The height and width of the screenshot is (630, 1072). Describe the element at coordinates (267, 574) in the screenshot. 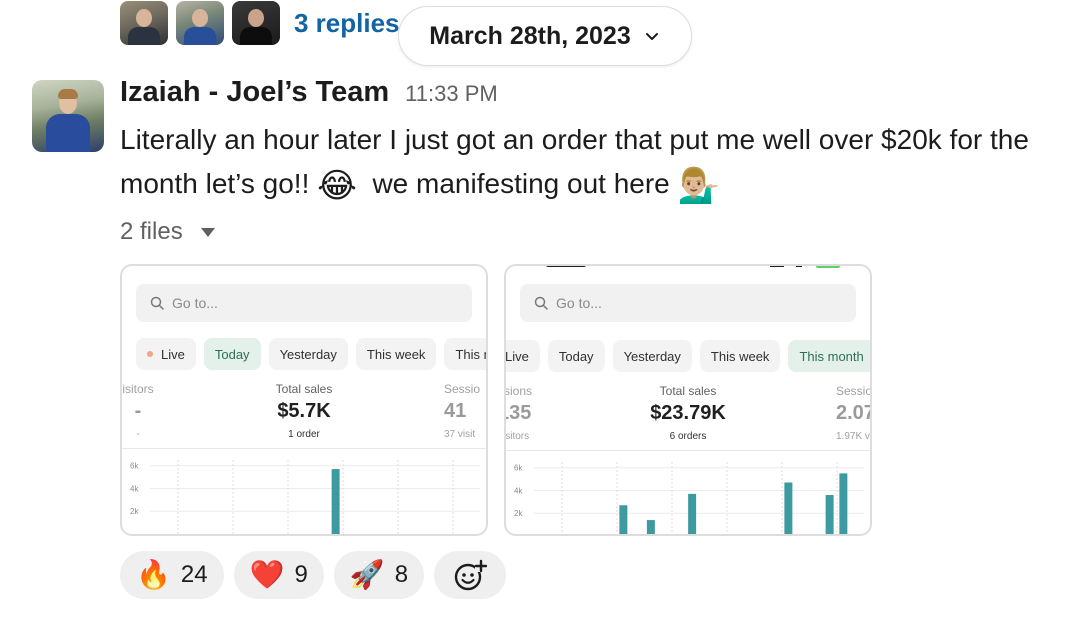

I see `heart-icon: ❤️` at that location.